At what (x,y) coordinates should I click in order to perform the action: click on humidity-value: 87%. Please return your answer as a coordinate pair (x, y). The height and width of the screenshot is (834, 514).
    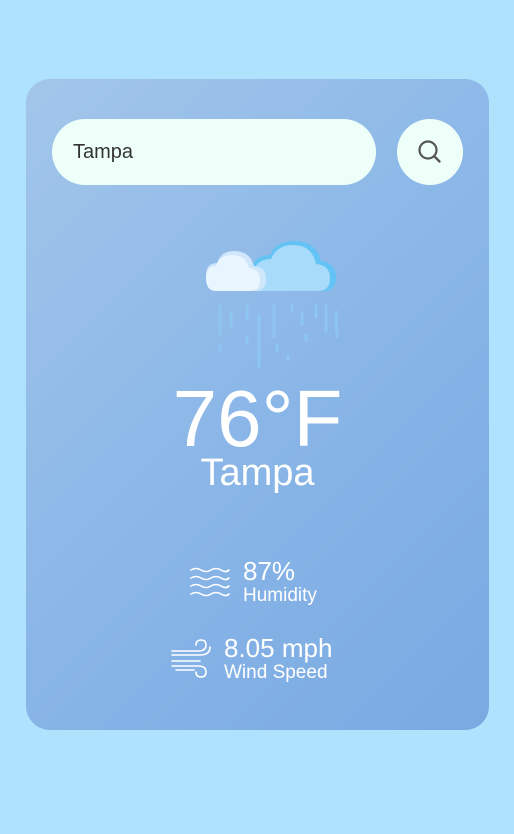
    Looking at the image, I should click on (269, 571).